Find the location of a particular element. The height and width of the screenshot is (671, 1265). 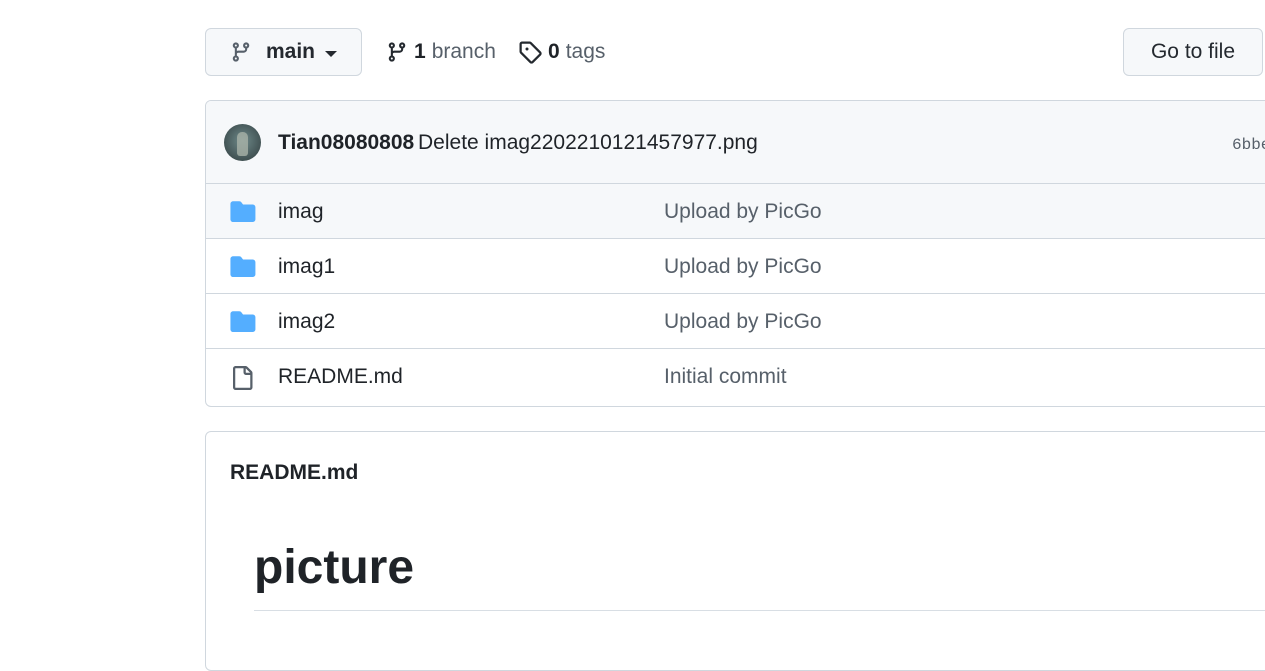

branch-selector-button: main is located at coordinates (283, 52).